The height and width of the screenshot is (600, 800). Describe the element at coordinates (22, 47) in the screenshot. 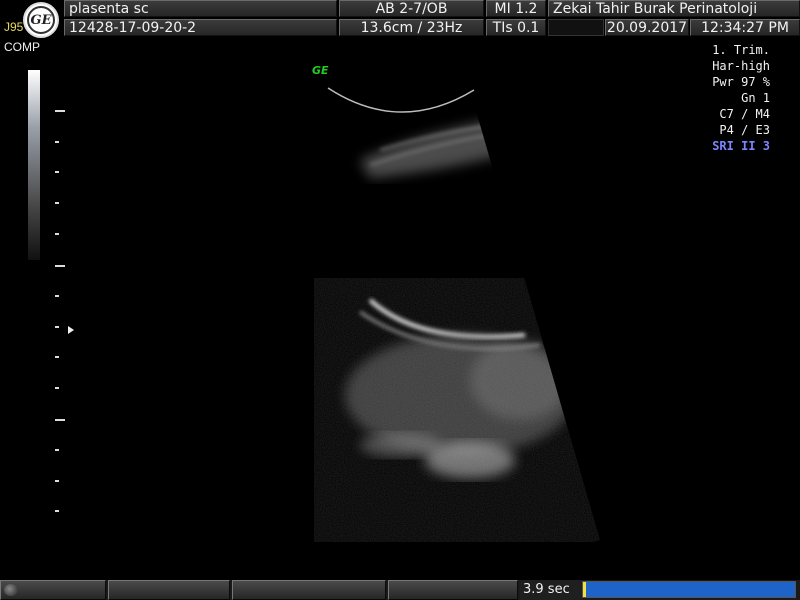

I see `mode-label: COMP` at that location.